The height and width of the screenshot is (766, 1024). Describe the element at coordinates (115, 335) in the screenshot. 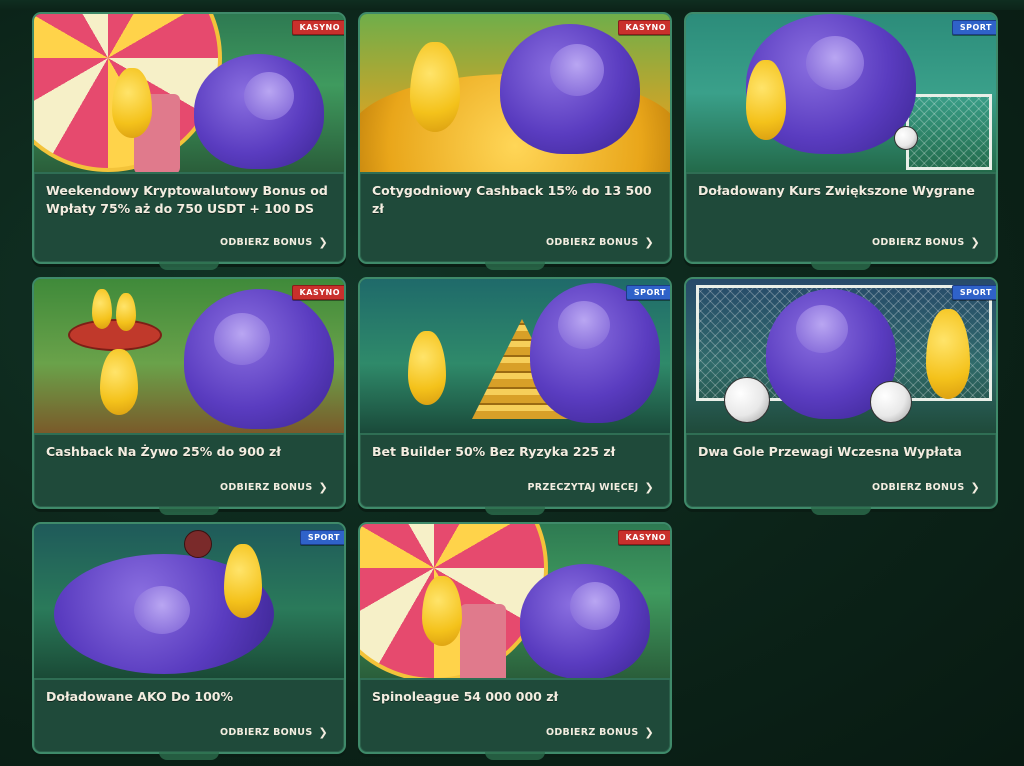

I see `banana-tray-graphic` at that location.